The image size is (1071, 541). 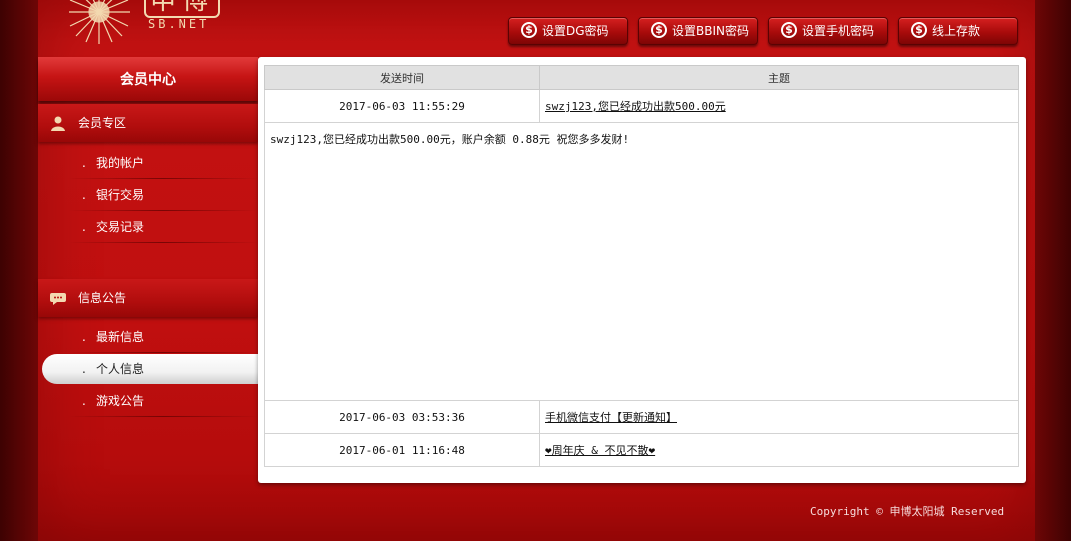 I want to click on table-header-row: 发送时间 主题, so click(x=641, y=77).